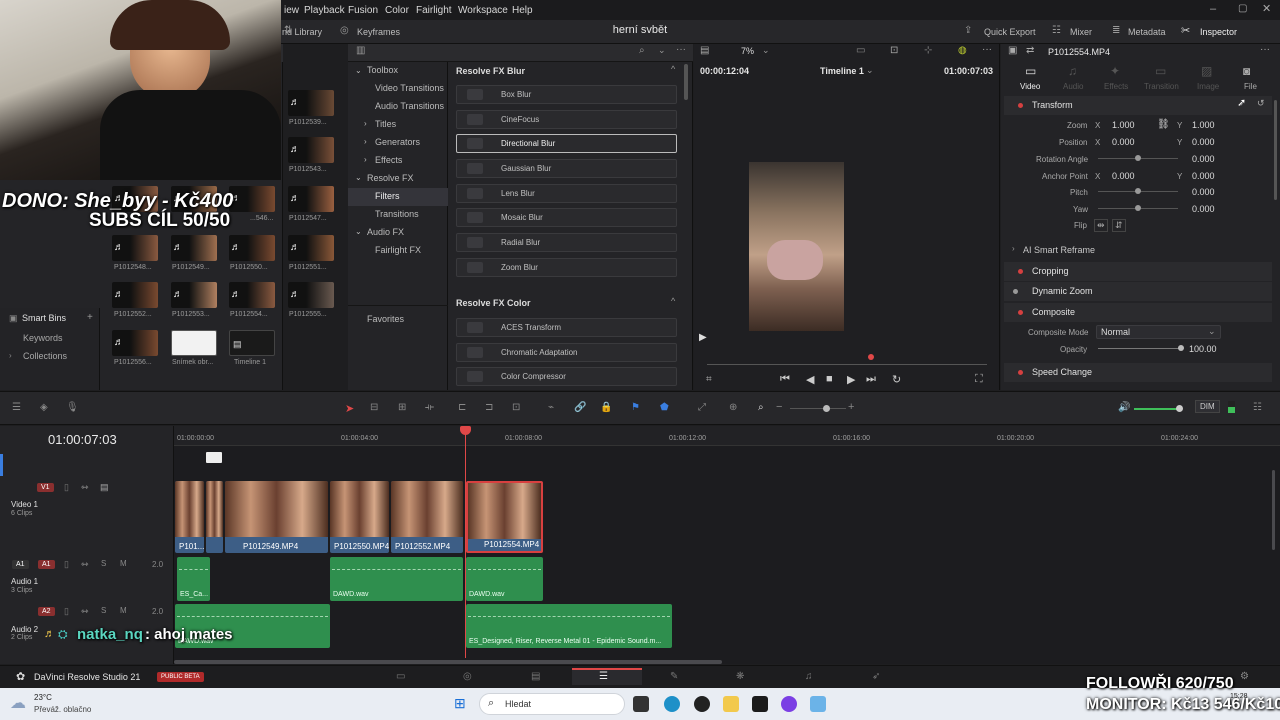  Describe the element at coordinates (606, 407) in the screenshot. I see `lock-icon: 🔒` at that location.